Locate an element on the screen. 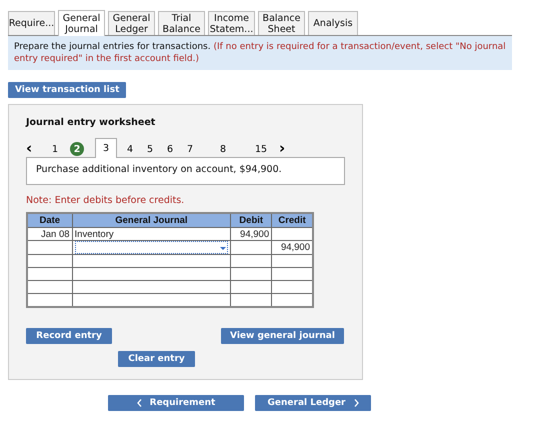  credit-field: 94,900 is located at coordinates (292, 247).